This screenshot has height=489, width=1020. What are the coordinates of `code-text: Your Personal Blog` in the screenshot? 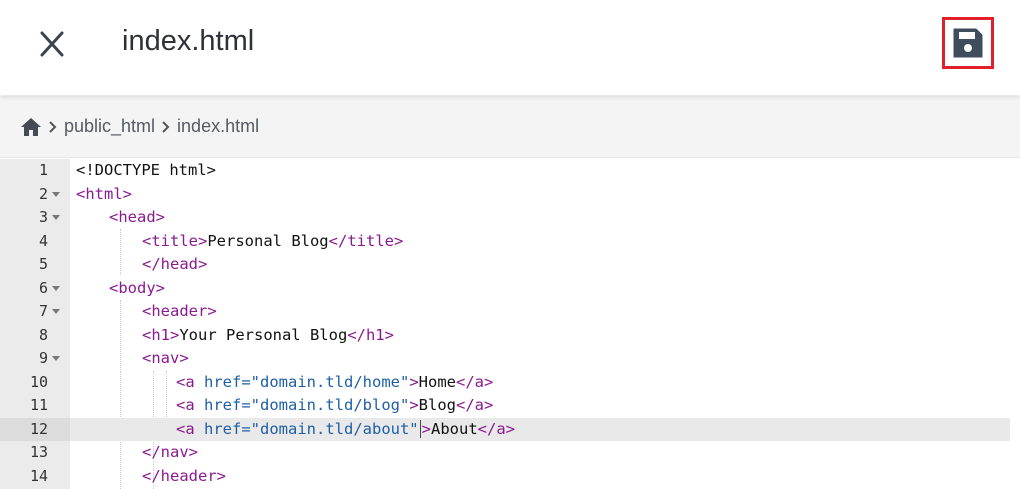 It's located at (263, 334).